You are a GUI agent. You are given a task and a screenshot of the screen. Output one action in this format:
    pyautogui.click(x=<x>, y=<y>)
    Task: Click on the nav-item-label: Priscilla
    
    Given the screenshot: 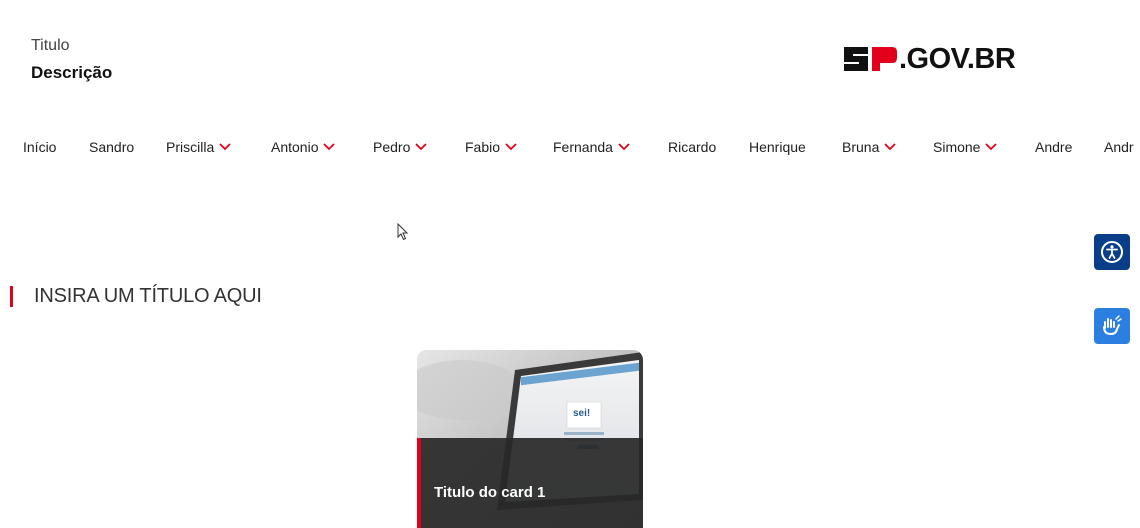 What is the action you would take?
    pyautogui.click(x=190, y=147)
    